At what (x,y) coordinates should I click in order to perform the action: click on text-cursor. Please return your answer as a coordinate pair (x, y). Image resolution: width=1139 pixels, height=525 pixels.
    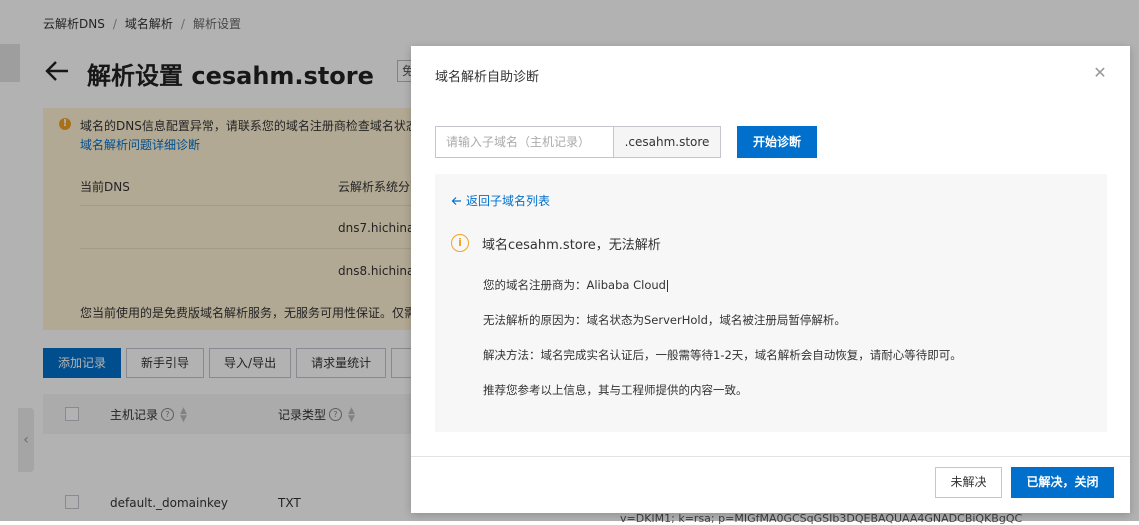
    Looking at the image, I should click on (667, 285).